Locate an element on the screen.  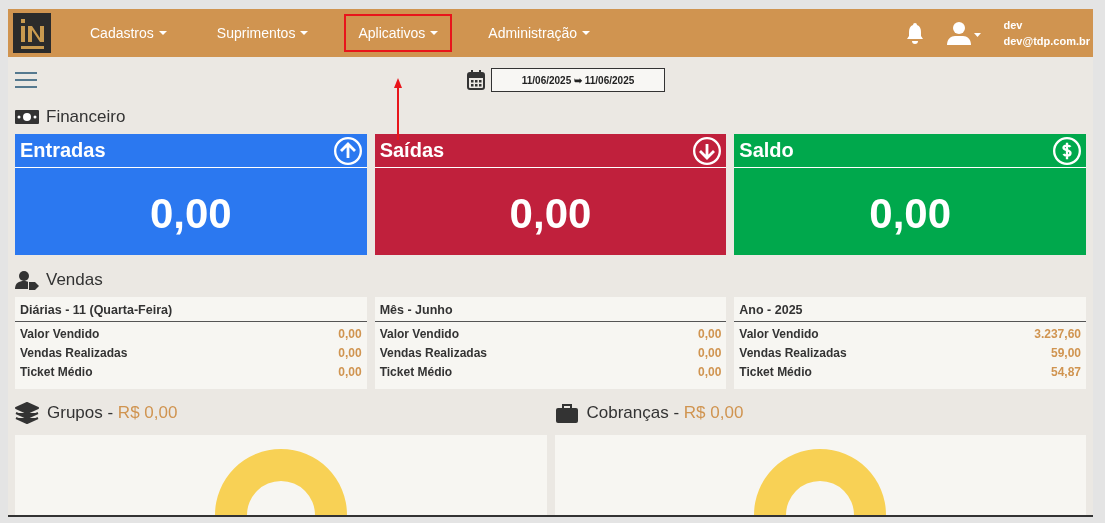
row-value: 54,87 is located at coordinates (1065, 372).